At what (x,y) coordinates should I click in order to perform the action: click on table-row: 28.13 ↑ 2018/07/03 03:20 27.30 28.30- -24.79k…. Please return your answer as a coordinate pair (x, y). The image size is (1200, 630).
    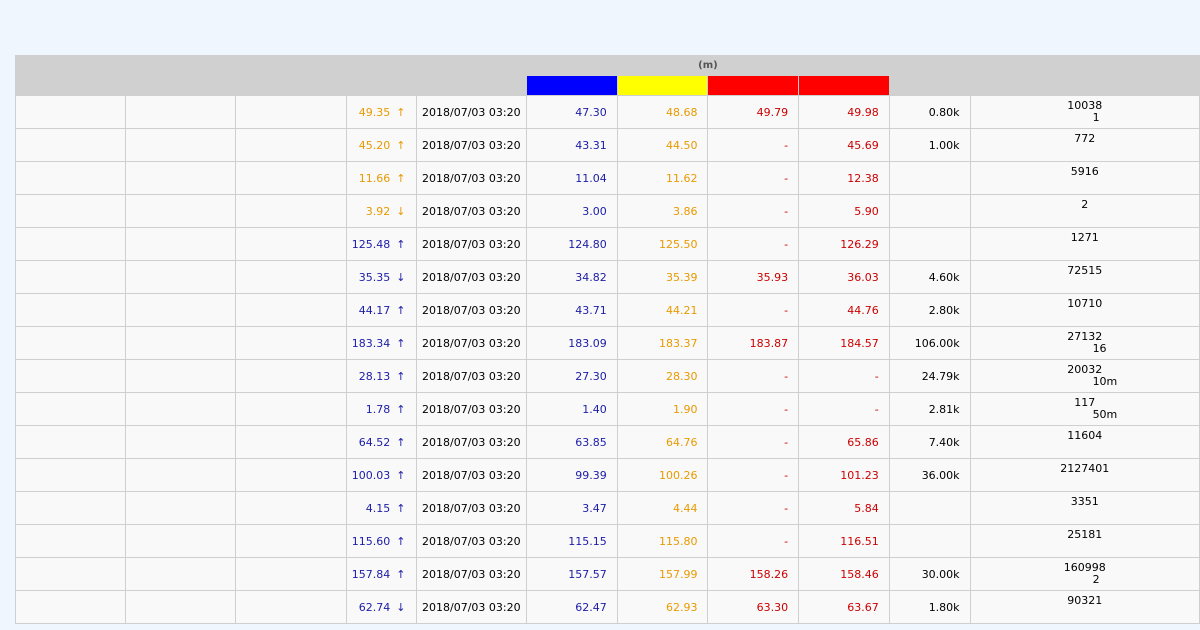
    Looking at the image, I should click on (607, 376).